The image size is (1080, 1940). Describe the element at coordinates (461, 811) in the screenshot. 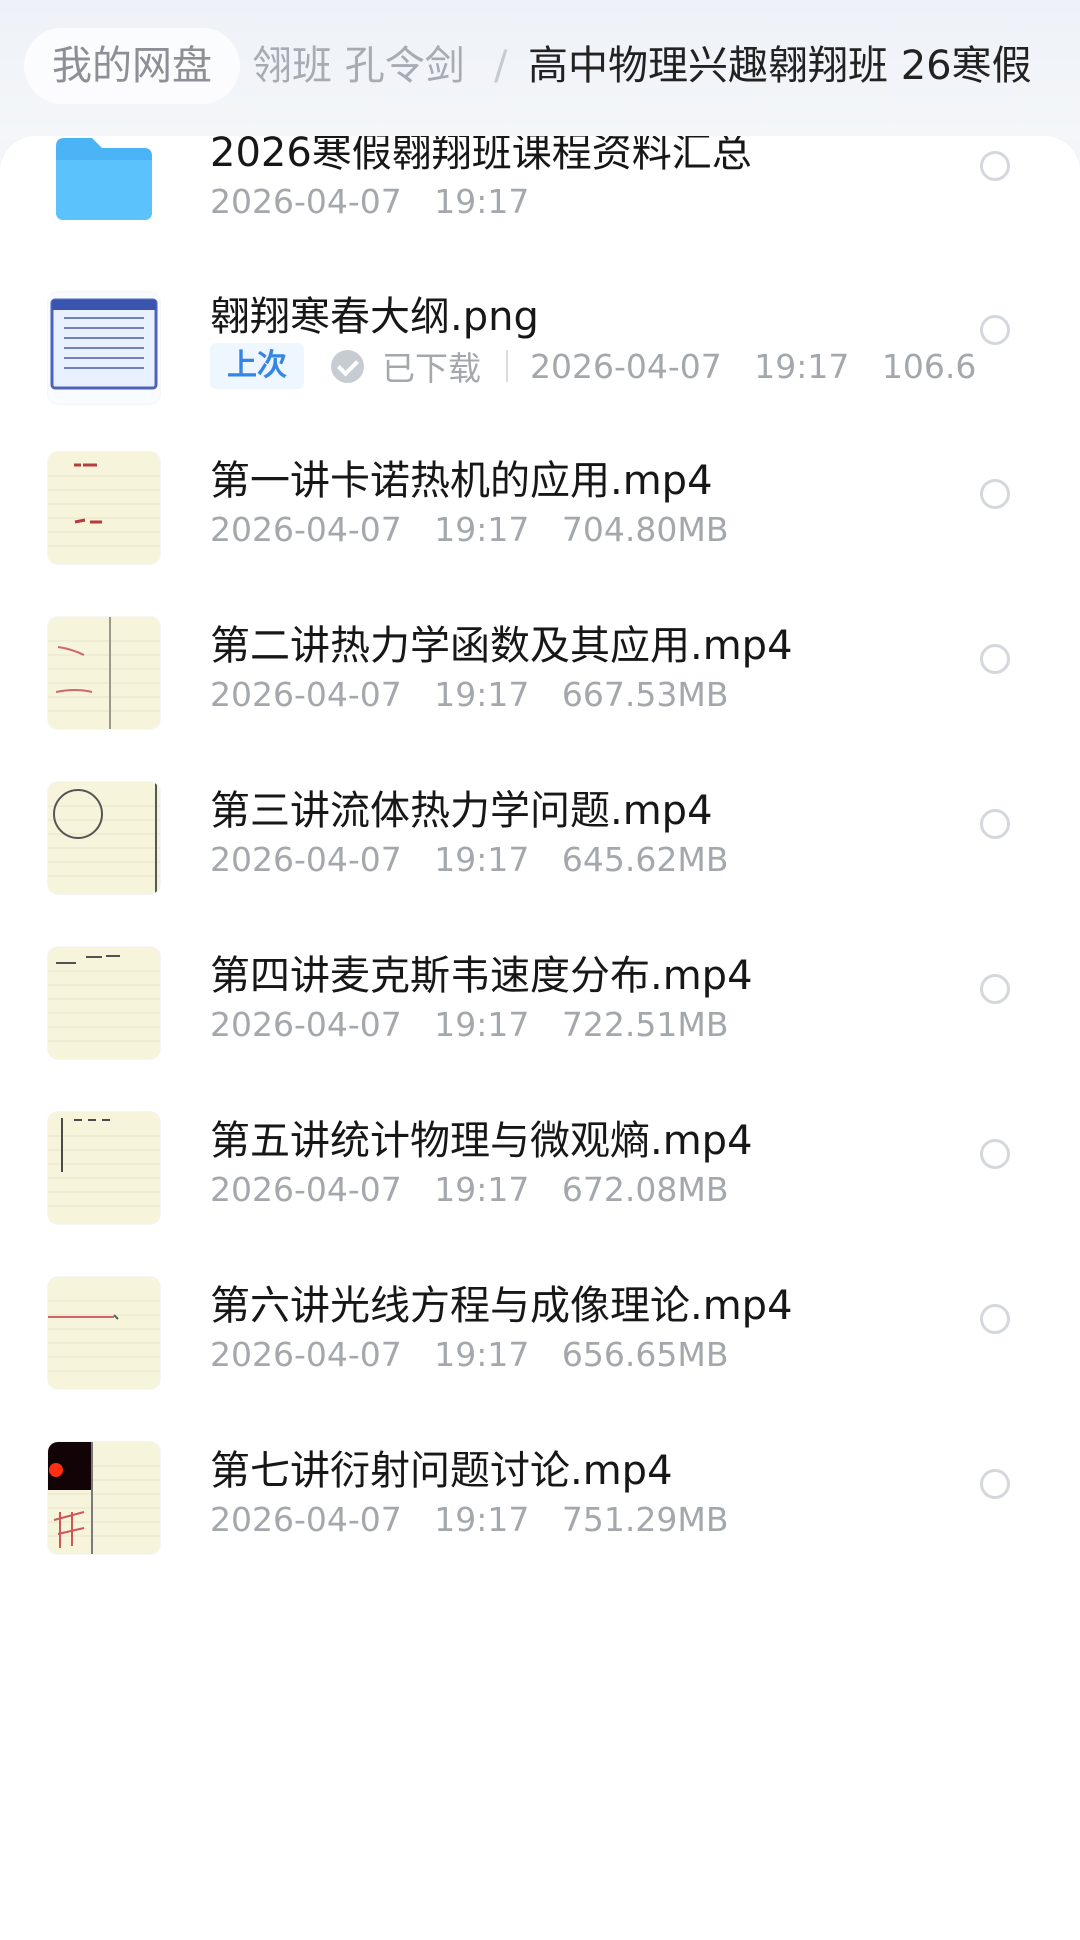

I see `file-name: 第三讲流体热力学问题.mp4` at that location.